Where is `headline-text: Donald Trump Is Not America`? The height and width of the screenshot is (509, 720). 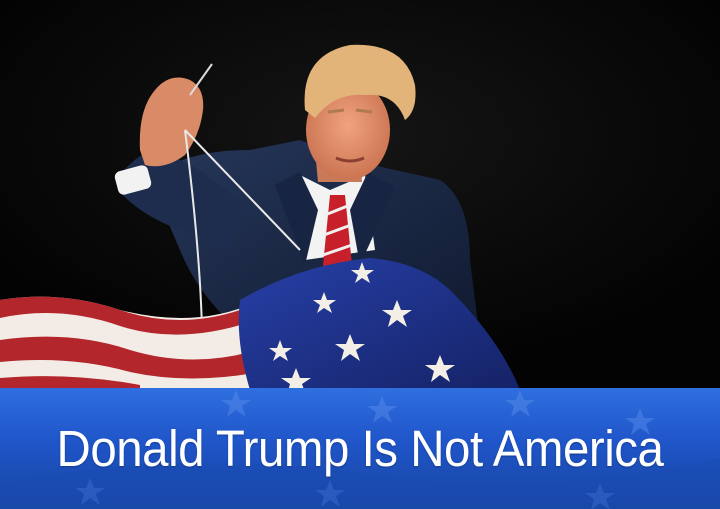 headline-text: Donald Trump Is Not America is located at coordinates (360, 448).